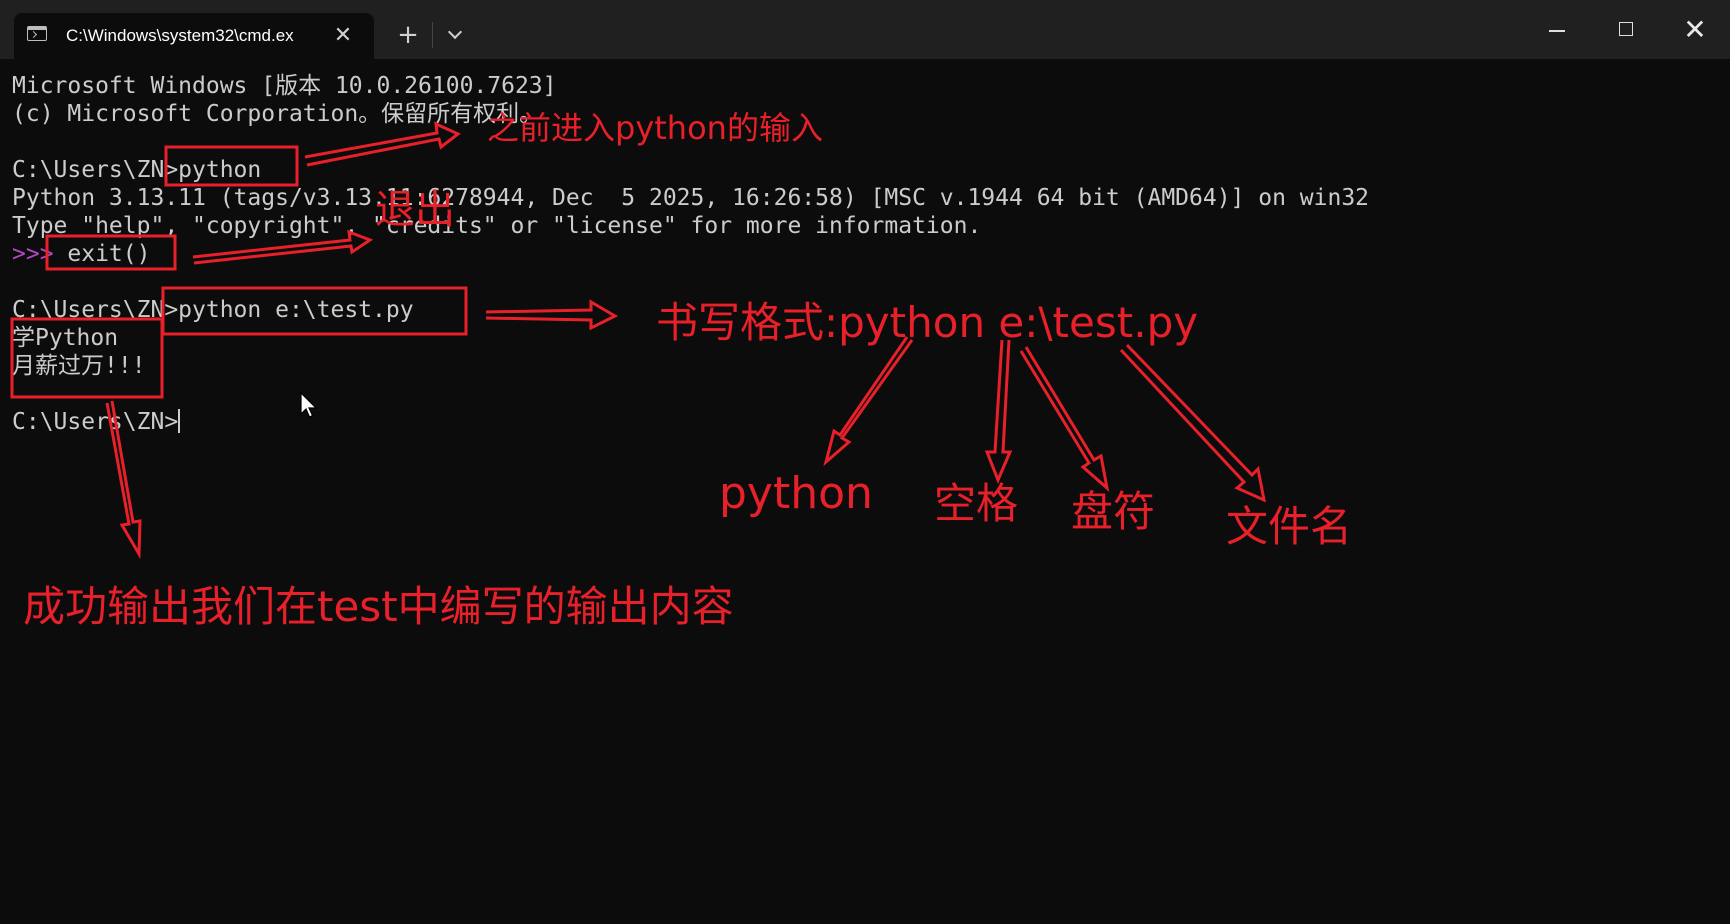 This screenshot has height=924, width=1730. I want to click on repl-line: >>> exit(), so click(81, 254).